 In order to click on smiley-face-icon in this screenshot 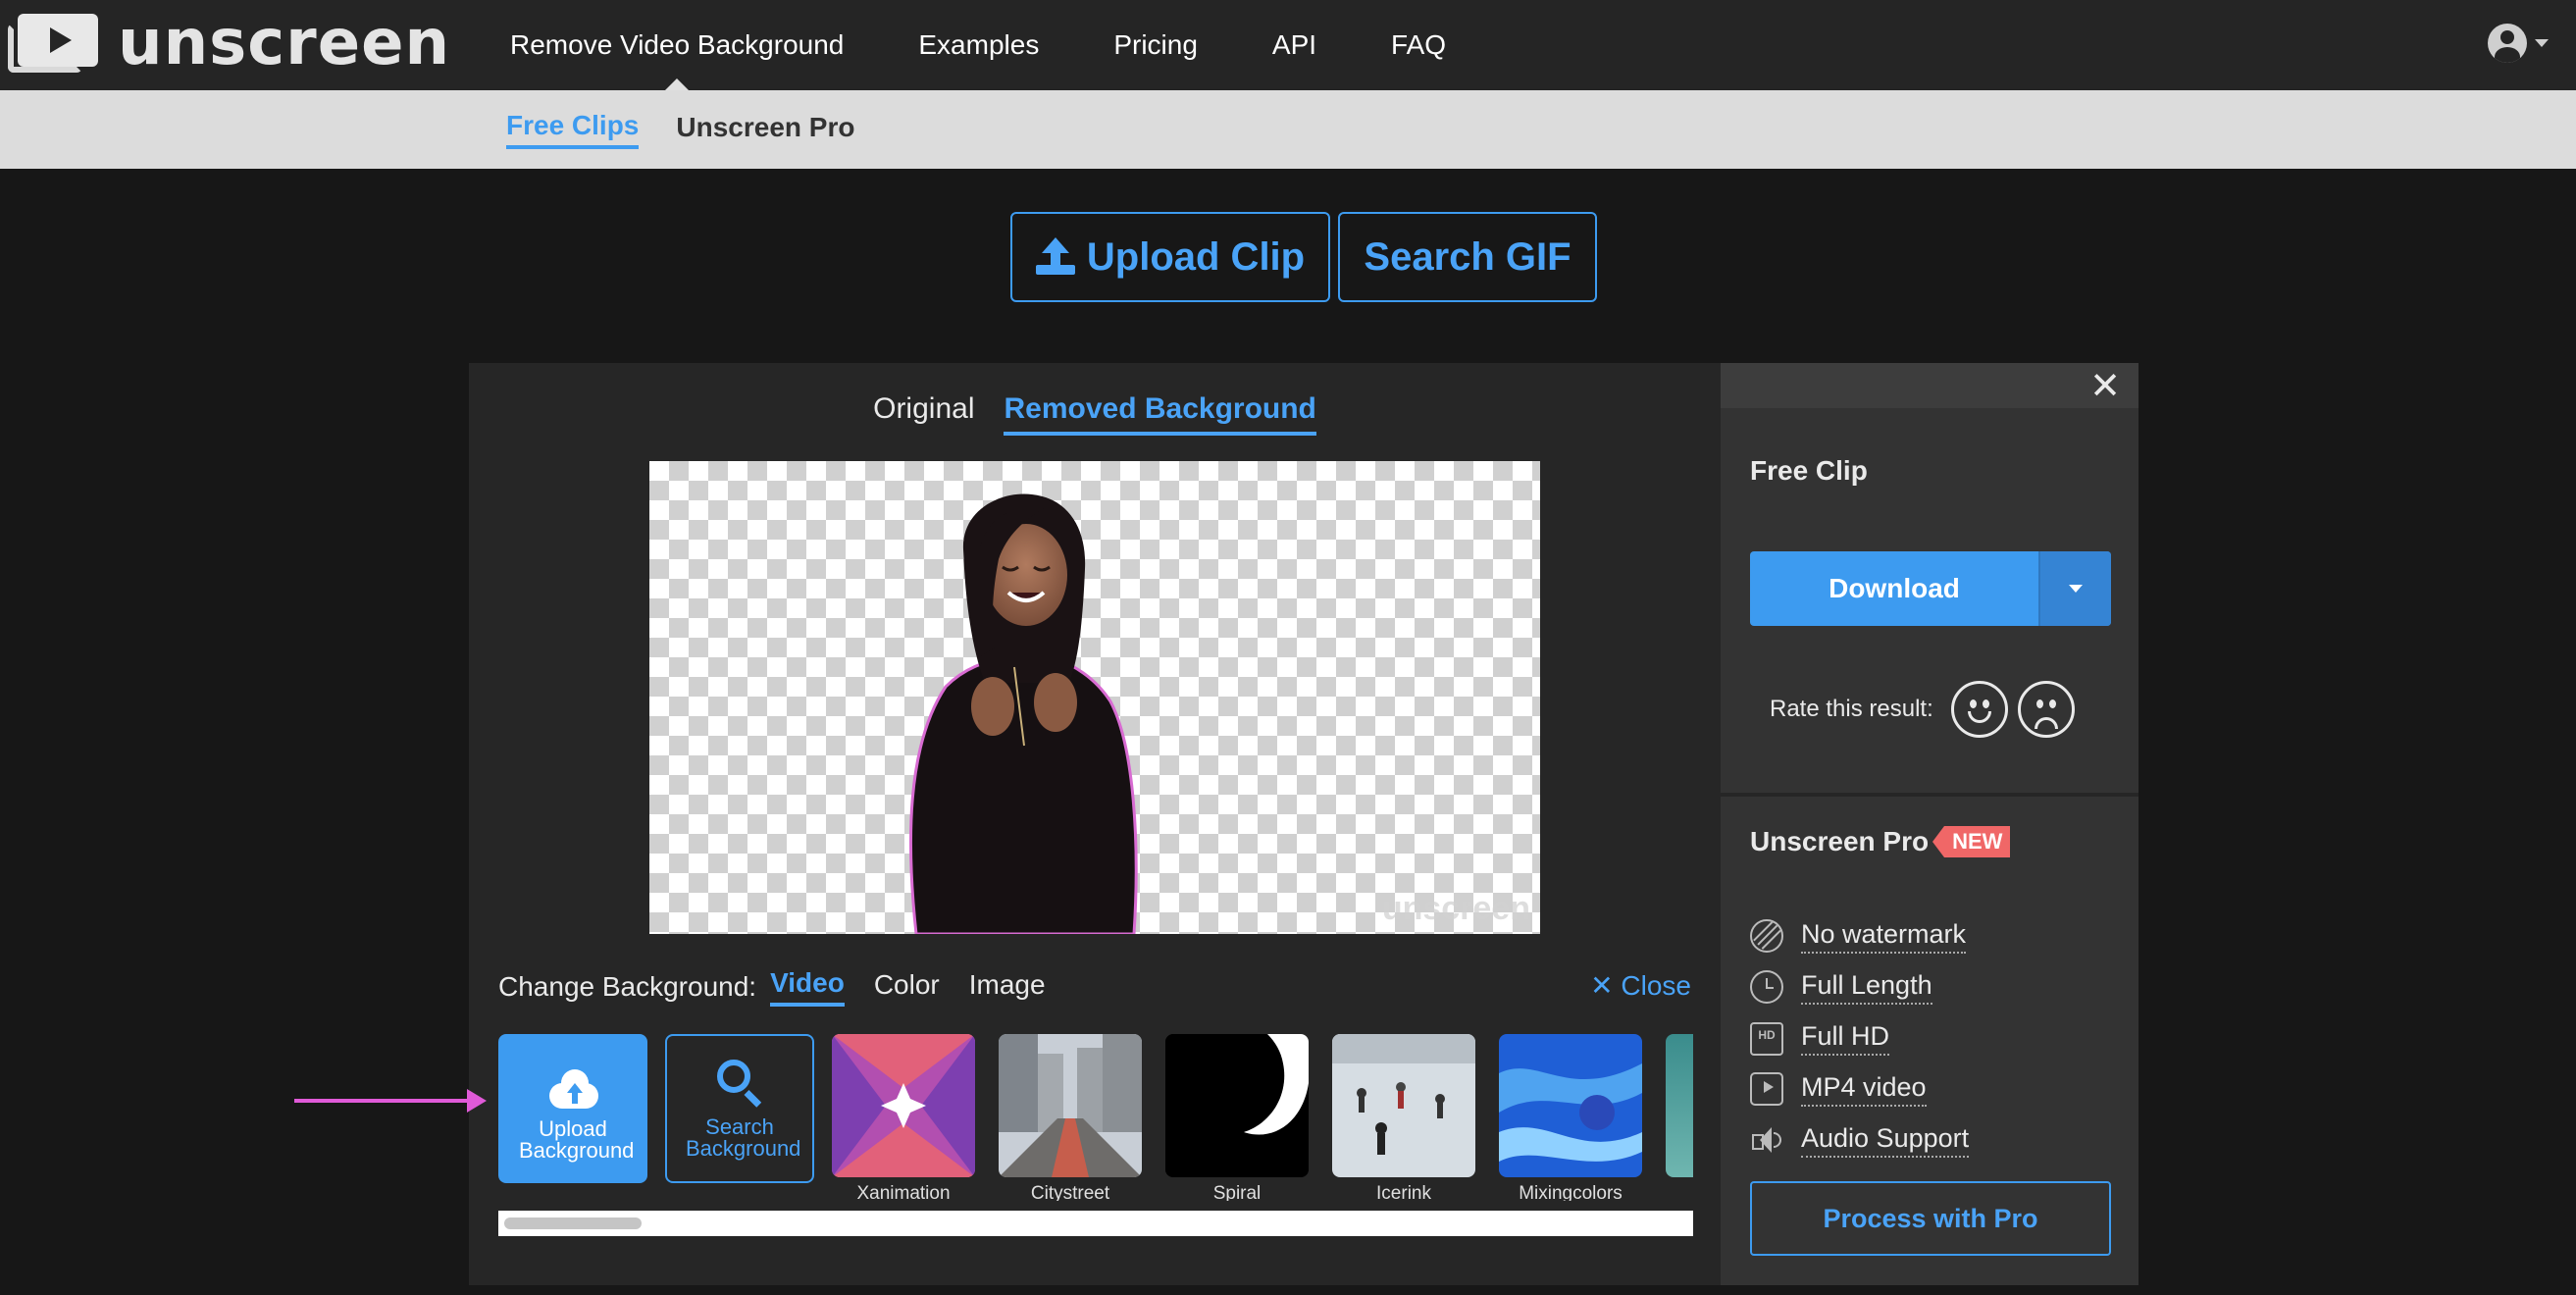, I will do `click(1979, 709)`.